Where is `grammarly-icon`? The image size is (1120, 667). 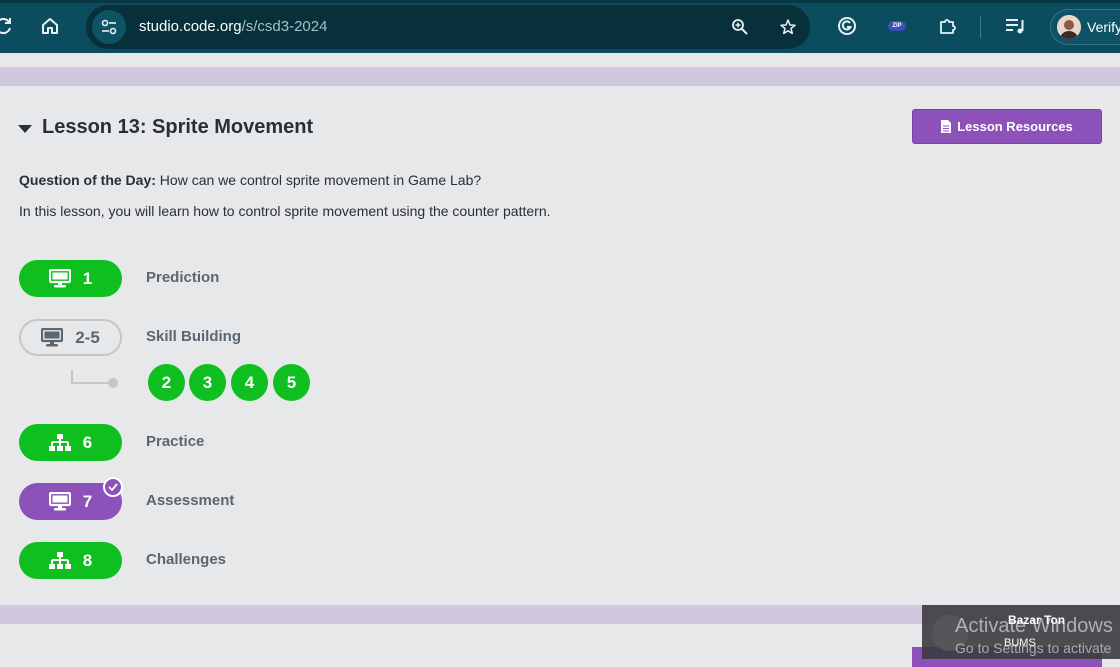
grammarly-icon is located at coordinates (847, 26).